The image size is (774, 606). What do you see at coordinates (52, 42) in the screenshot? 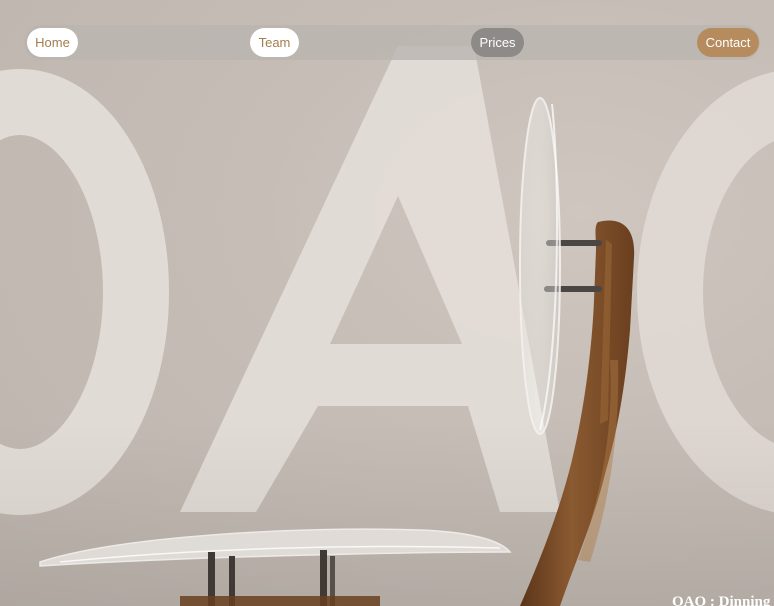
I see `nav-home-button: Home` at bounding box center [52, 42].